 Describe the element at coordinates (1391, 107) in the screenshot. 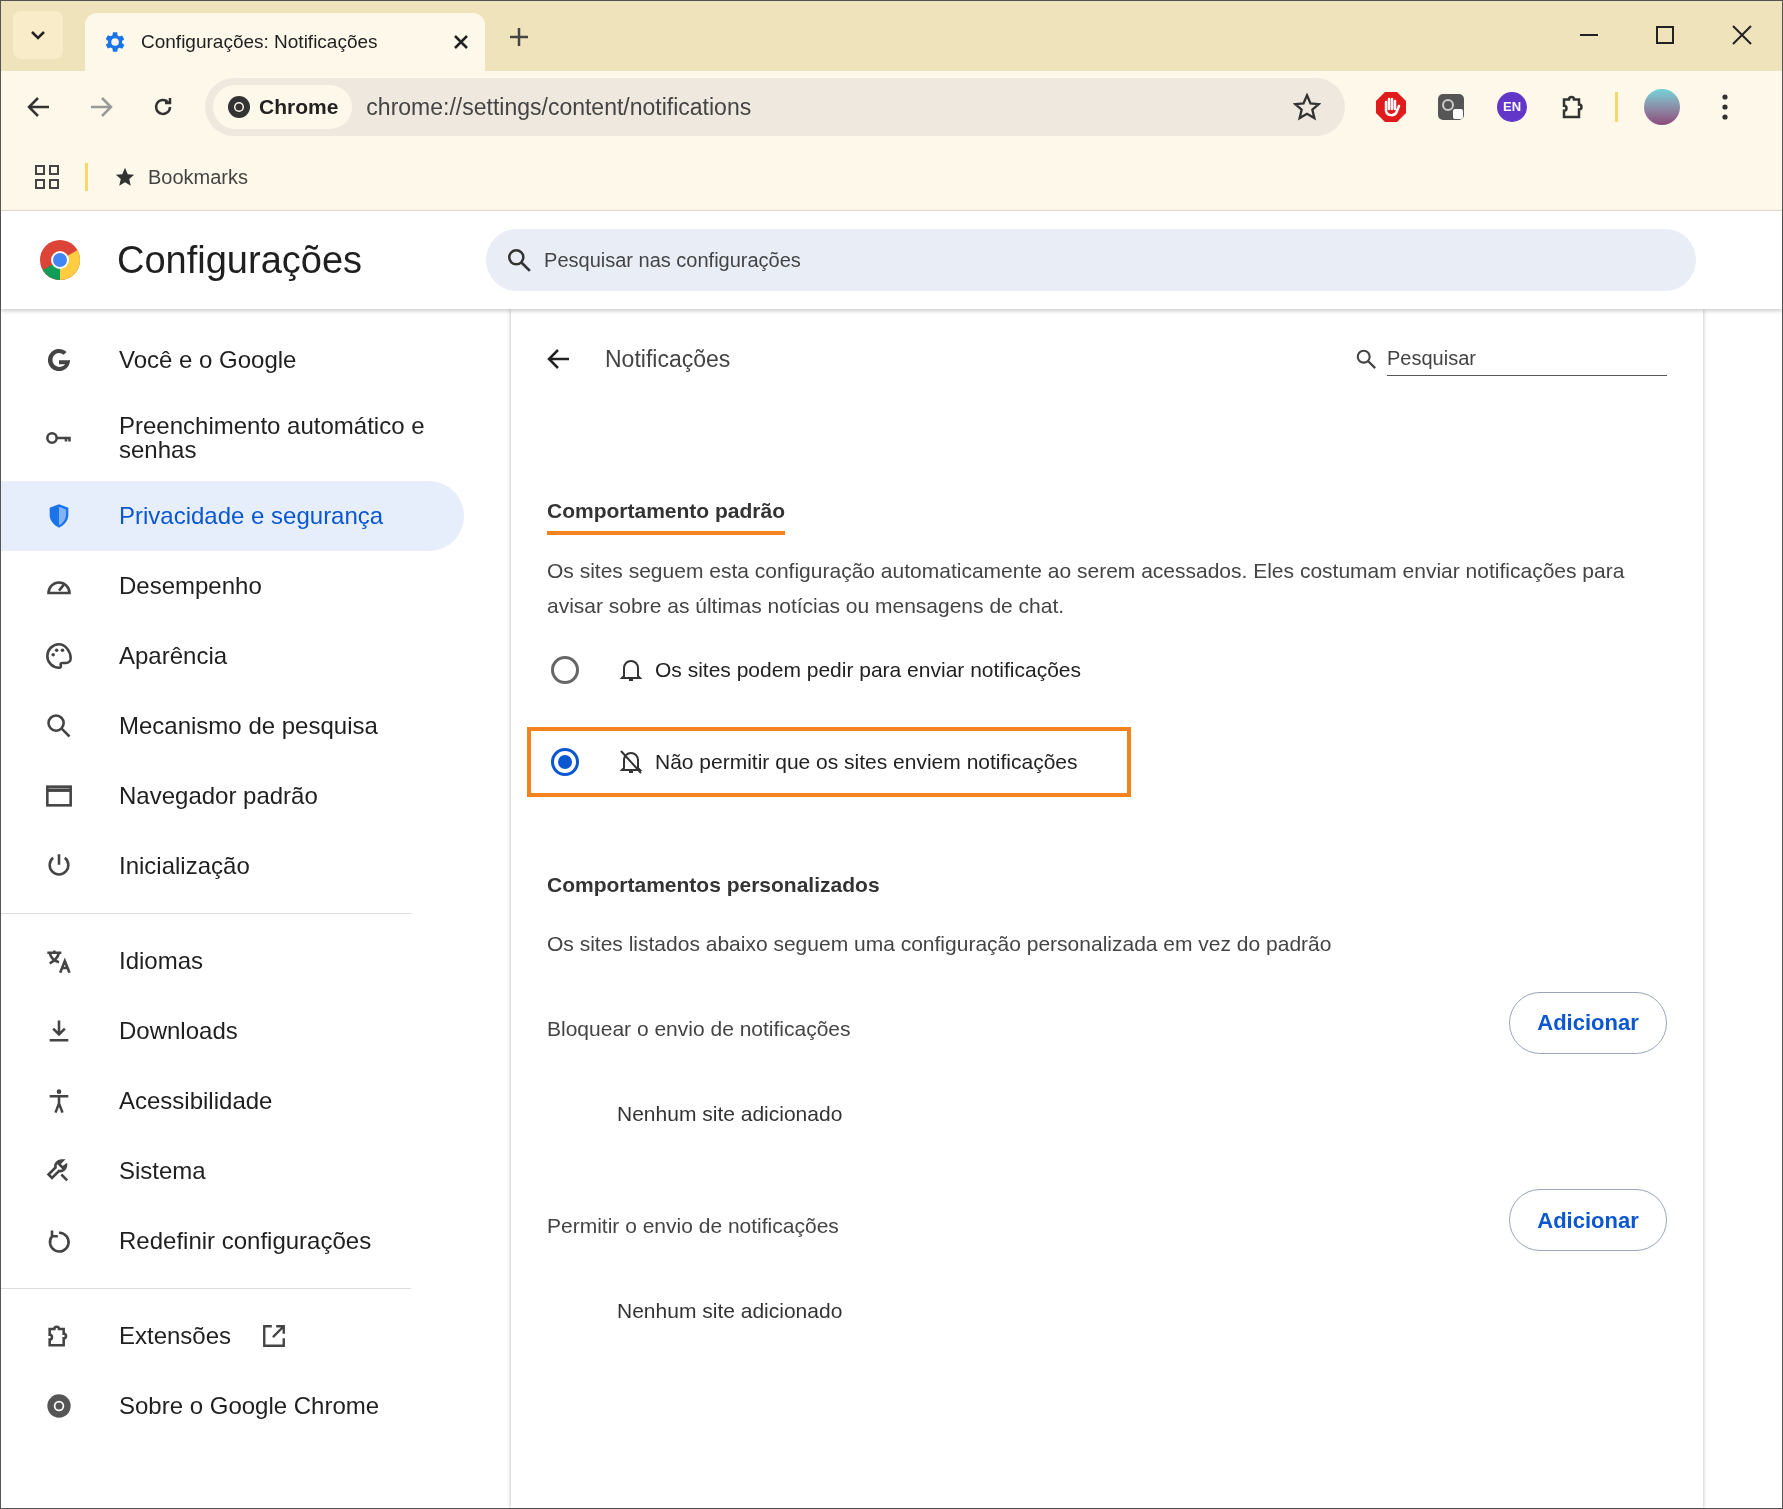

I see `stop-hand-icon` at that location.